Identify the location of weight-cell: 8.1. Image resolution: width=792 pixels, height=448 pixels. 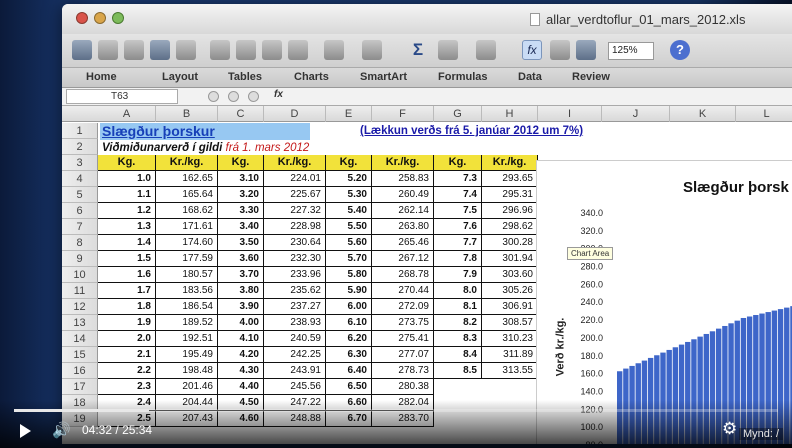
(458, 307).